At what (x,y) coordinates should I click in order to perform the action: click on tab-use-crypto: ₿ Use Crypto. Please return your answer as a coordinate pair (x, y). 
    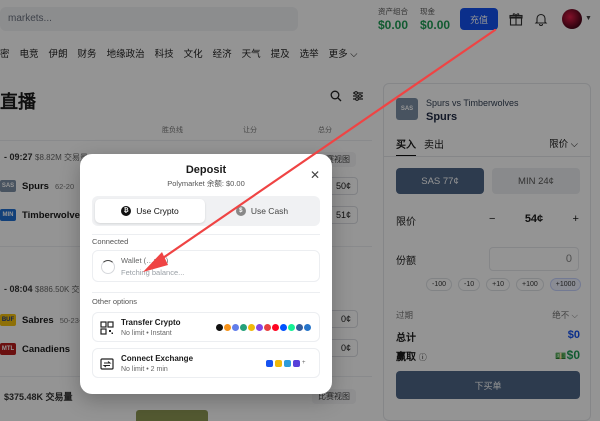
    Looking at the image, I should click on (150, 211).